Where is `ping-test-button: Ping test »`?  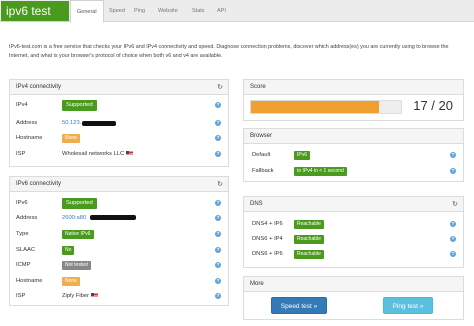
ping-test-button: Ping test » is located at coordinates (408, 305).